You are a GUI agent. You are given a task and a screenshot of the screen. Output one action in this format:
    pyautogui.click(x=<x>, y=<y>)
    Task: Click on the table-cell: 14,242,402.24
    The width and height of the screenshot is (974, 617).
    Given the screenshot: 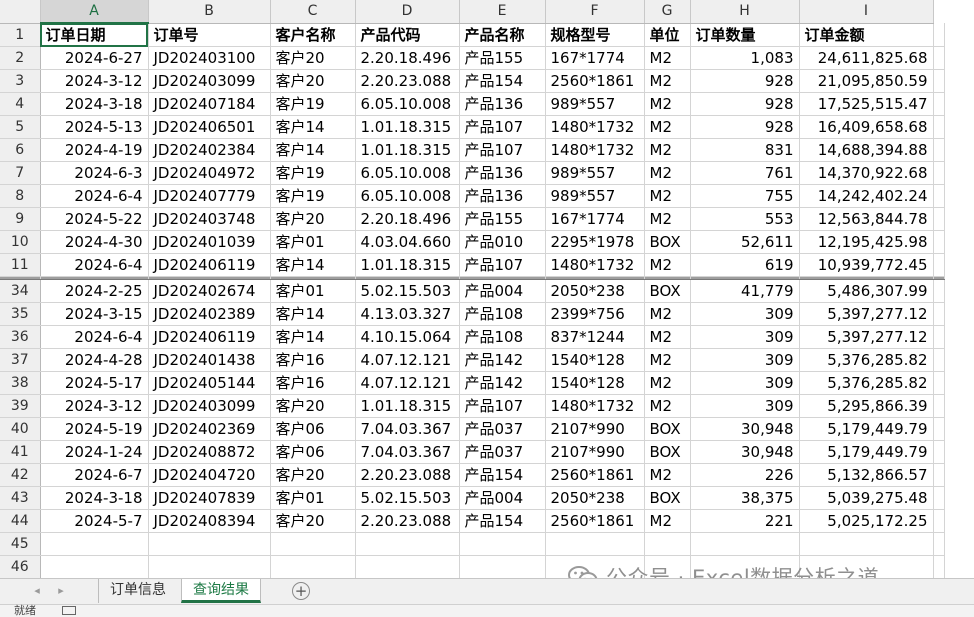 What is the action you would take?
    pyautogui.click(x=866, y=196)
    